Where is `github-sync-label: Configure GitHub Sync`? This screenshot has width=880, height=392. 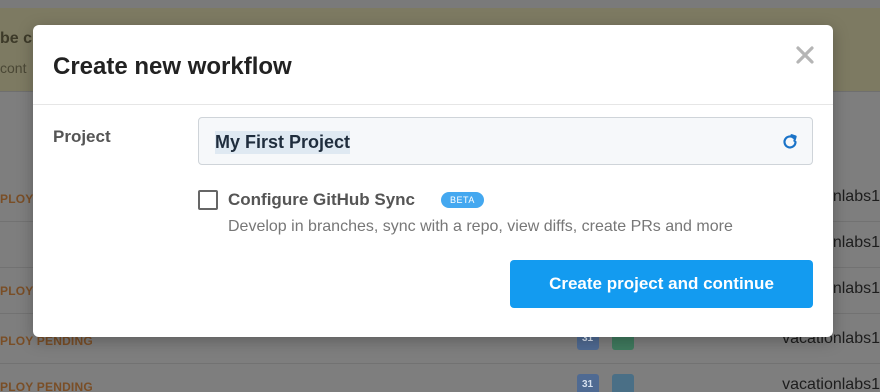
github-sync-label: Configure GitHub Sync is located at coordinates (321, 200).